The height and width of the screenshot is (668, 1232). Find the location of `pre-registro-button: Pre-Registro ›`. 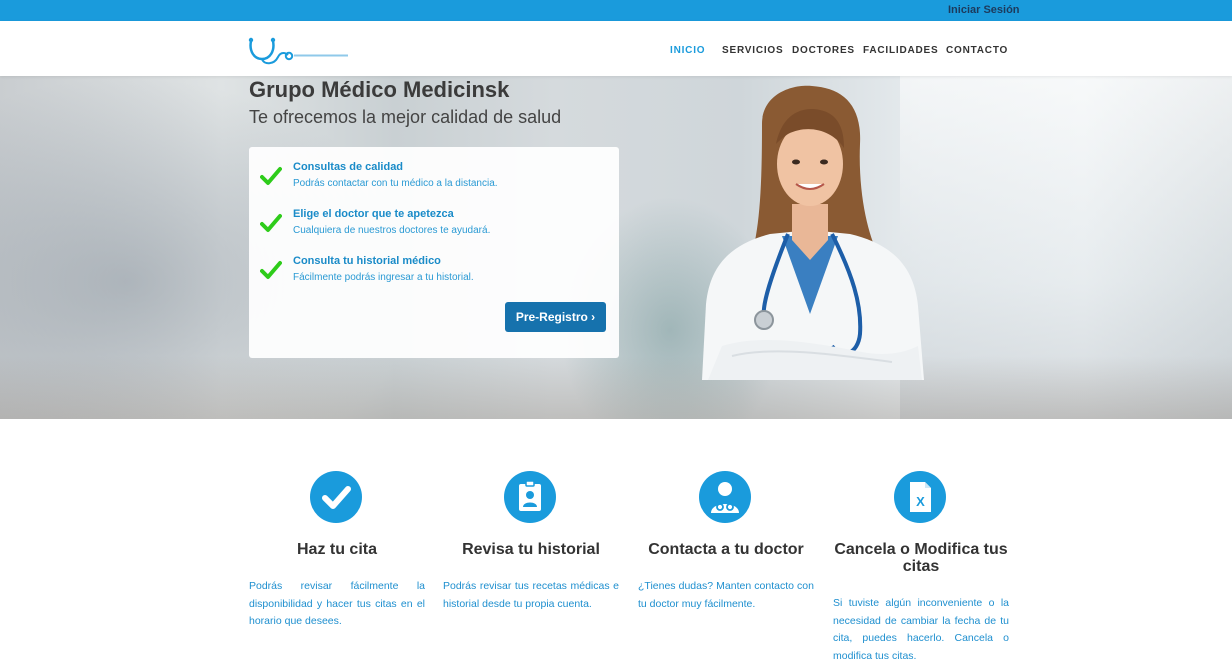

pre-registro-button: Pre-Registro › is located at coordinates (555, 317).